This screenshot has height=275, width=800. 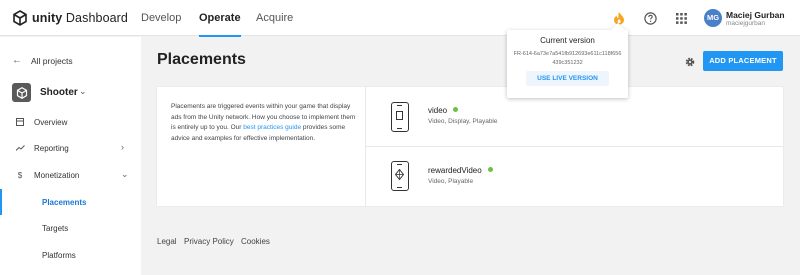 I want to click on sidebar-item-label: Overview, so click(x=51, y=122).